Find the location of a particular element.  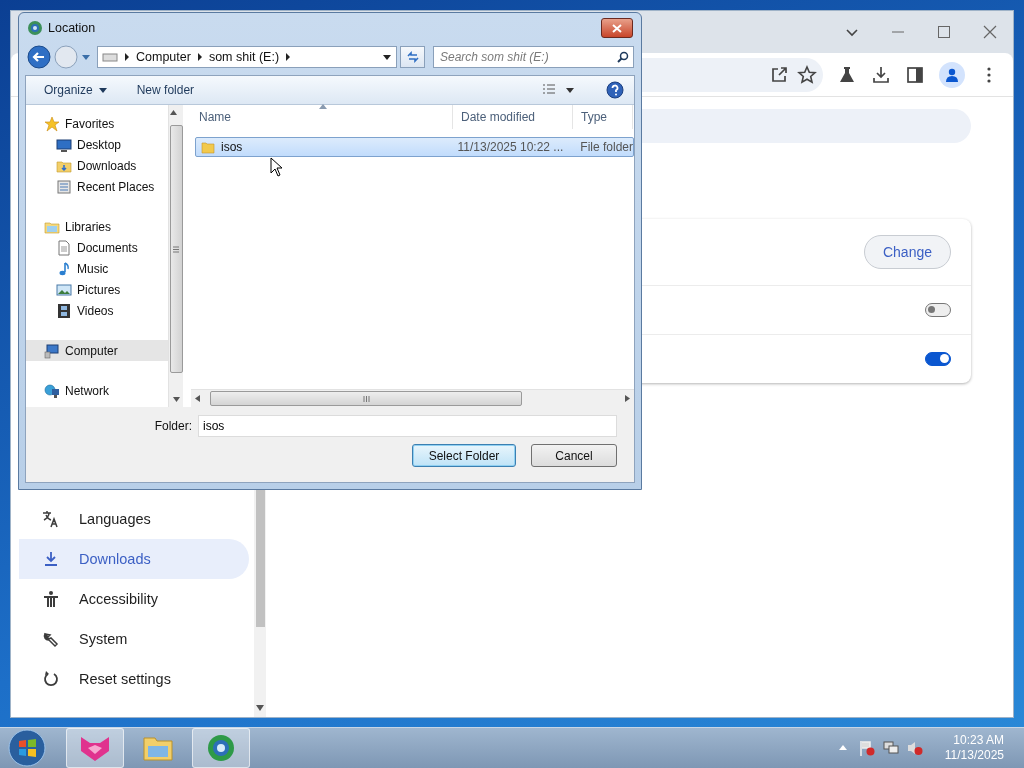

file-type: File folder is located at coordinates (606, 147).